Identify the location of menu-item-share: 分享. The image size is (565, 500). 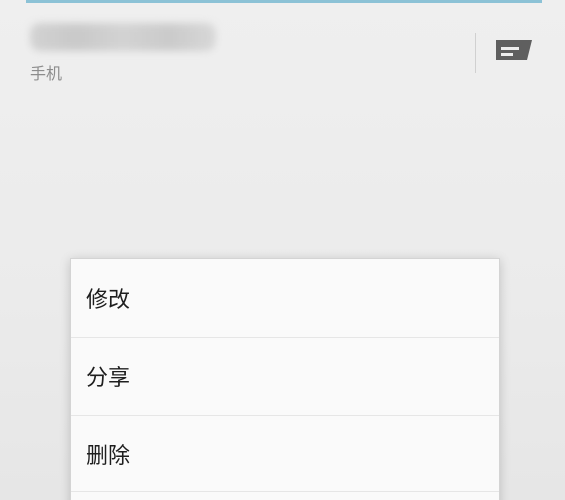
(285, 376).